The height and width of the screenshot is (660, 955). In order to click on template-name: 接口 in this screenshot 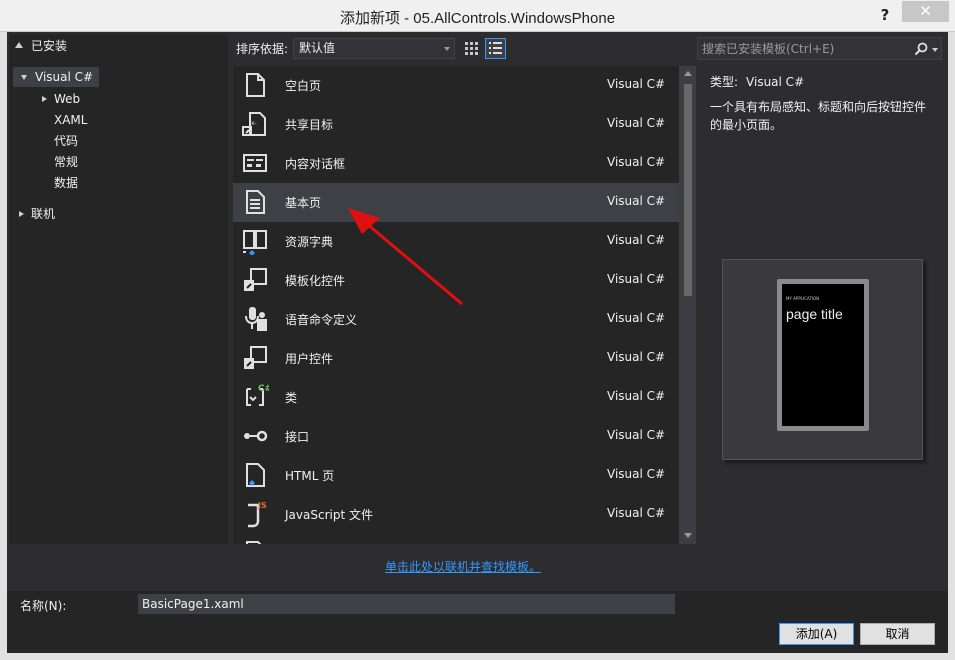, I will do `click(297, 437)`.